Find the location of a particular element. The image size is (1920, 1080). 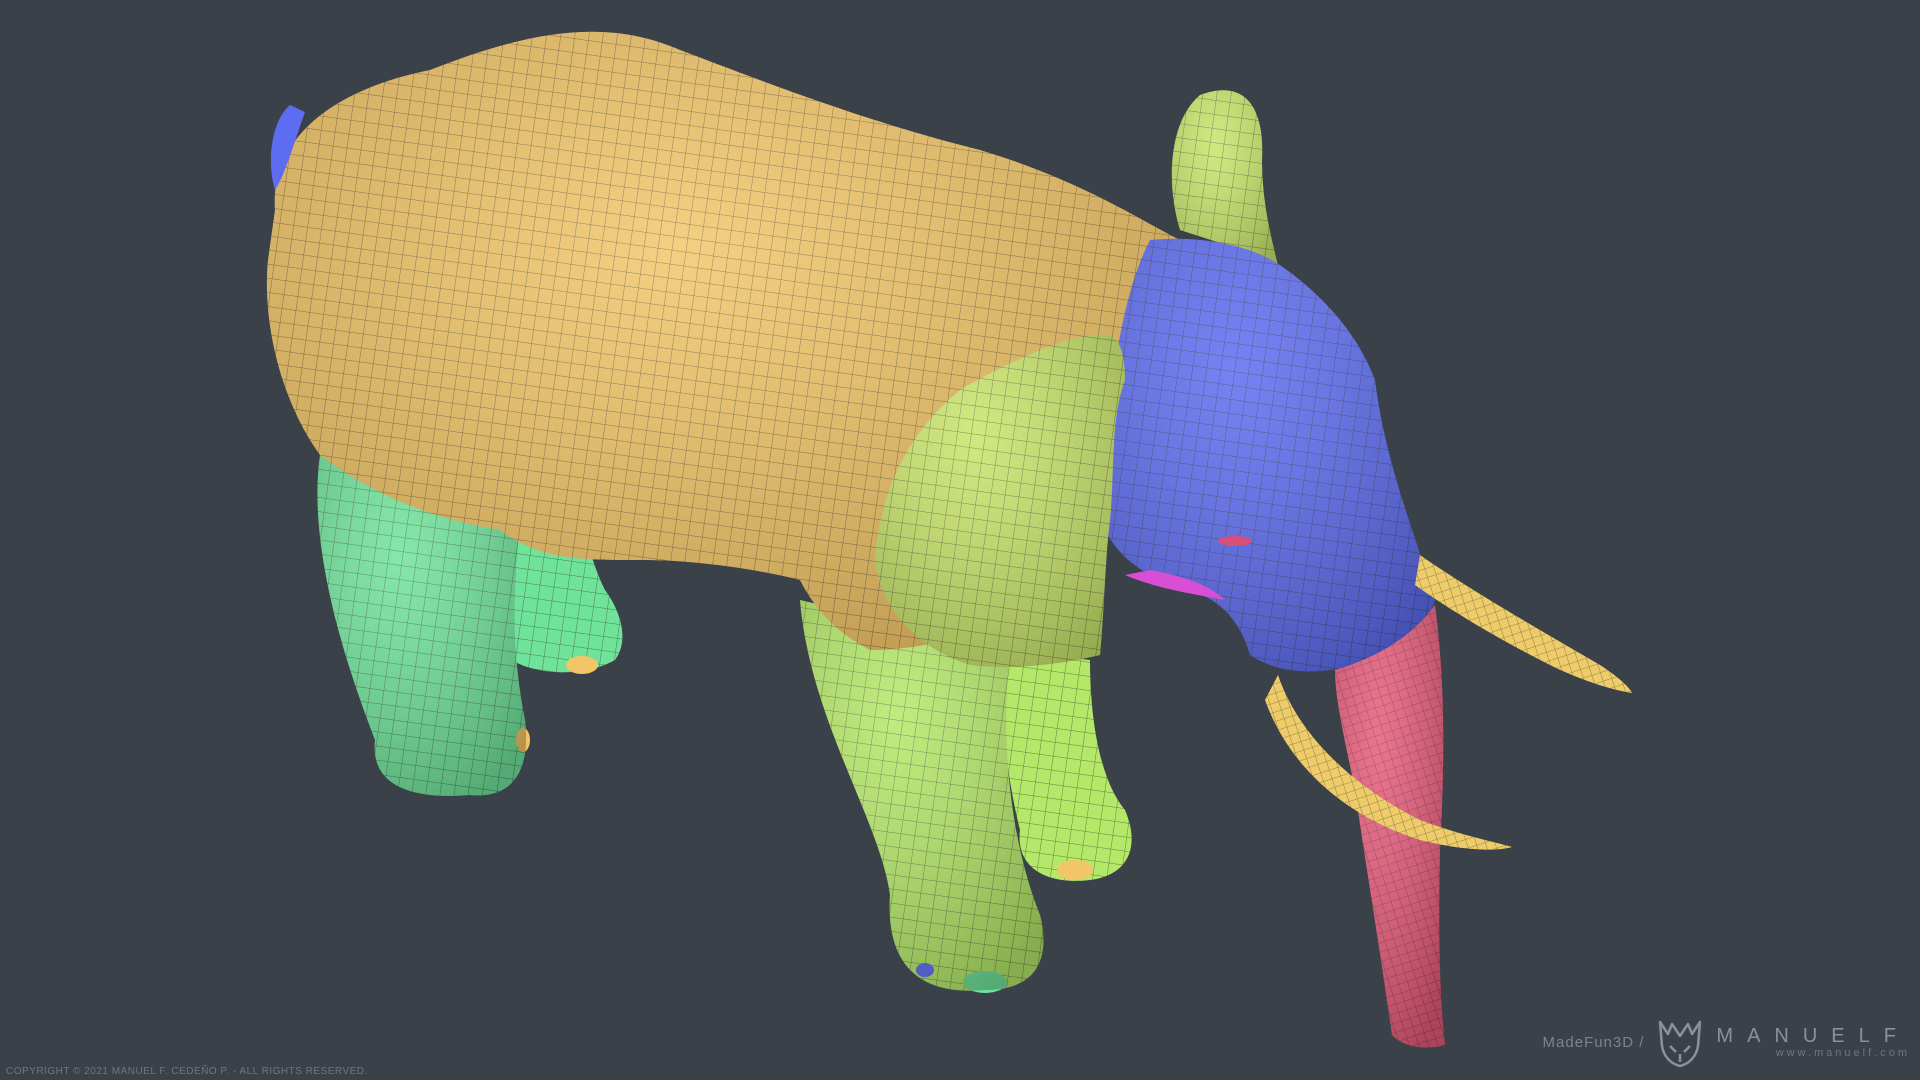

studio-name: MadeFun3D / is located at coordinates (1593, 1042).